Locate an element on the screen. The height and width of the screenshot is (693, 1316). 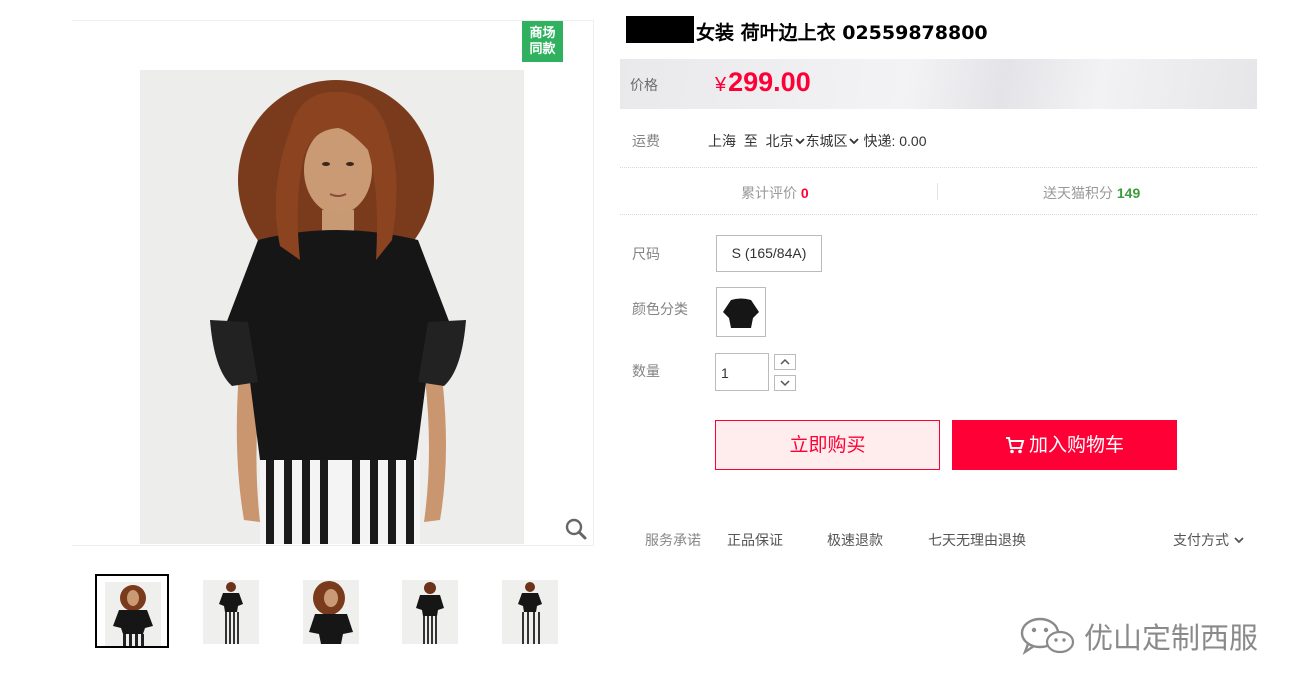
color-swatch-image is located at coordinates (741, 313).